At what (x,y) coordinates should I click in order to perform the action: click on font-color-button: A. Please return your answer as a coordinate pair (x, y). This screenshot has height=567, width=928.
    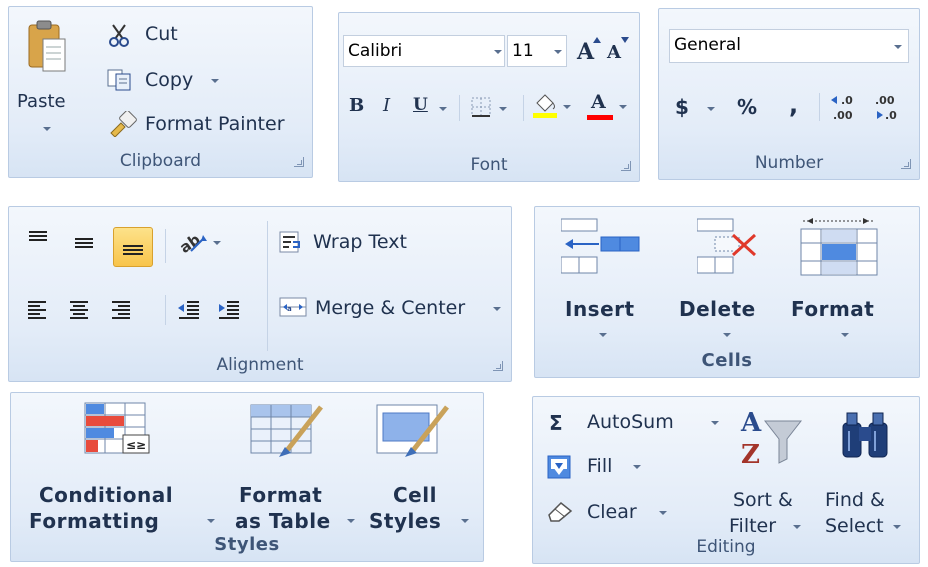
    Looking at the image, I should click on (609, 108).